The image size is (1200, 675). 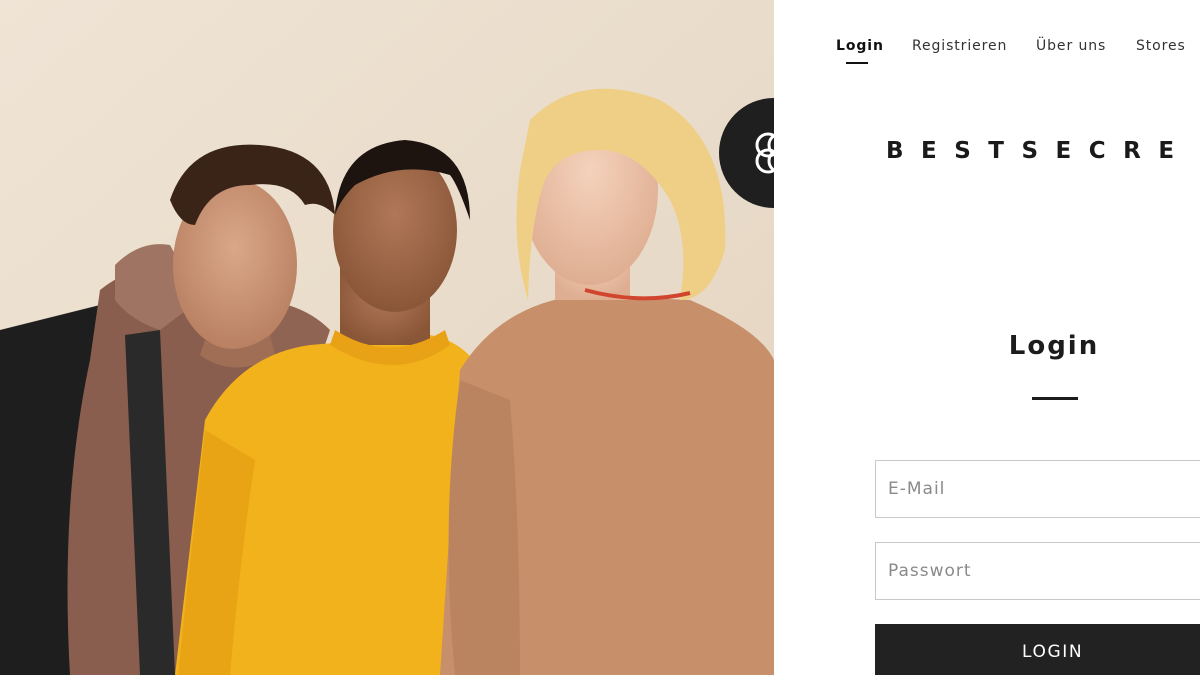 What do you see at coordinates (959, 46) in the screenshot?
I see `nav-register: Registrieren` at bounding box center [959, 46].